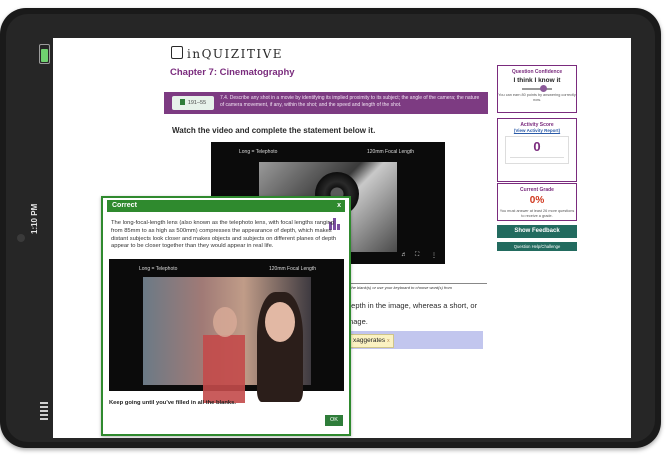 This screenshot has height=458, width=667. I want to click on modal-header: Correct x, so click(226, 206).